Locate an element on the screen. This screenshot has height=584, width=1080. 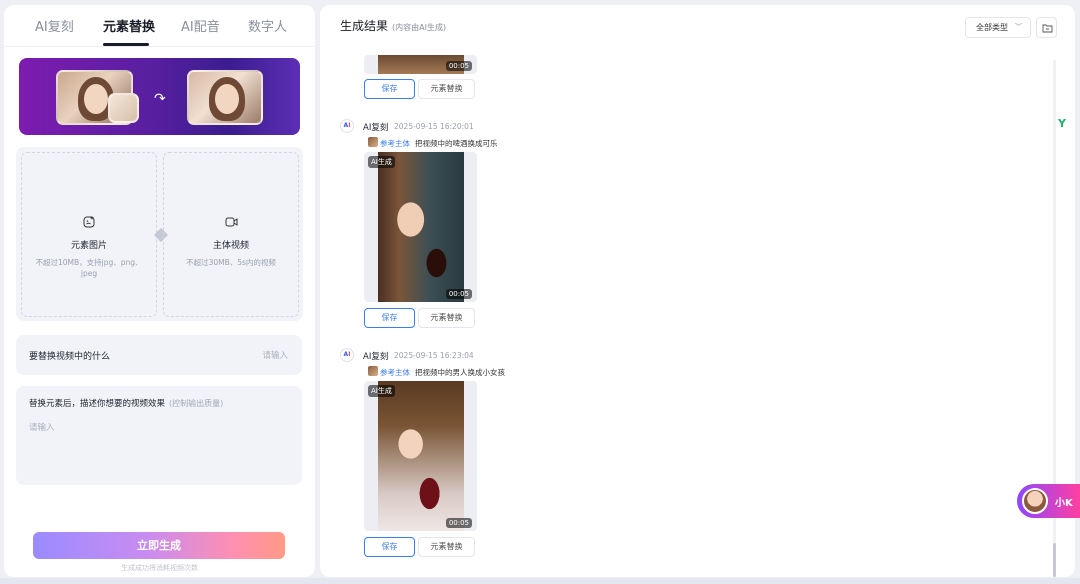
generate-button: 立即生成 is located at coordinates (159, 545).